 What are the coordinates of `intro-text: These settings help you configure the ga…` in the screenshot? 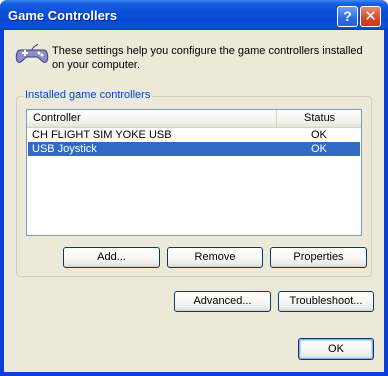 It's located at (207, 58).